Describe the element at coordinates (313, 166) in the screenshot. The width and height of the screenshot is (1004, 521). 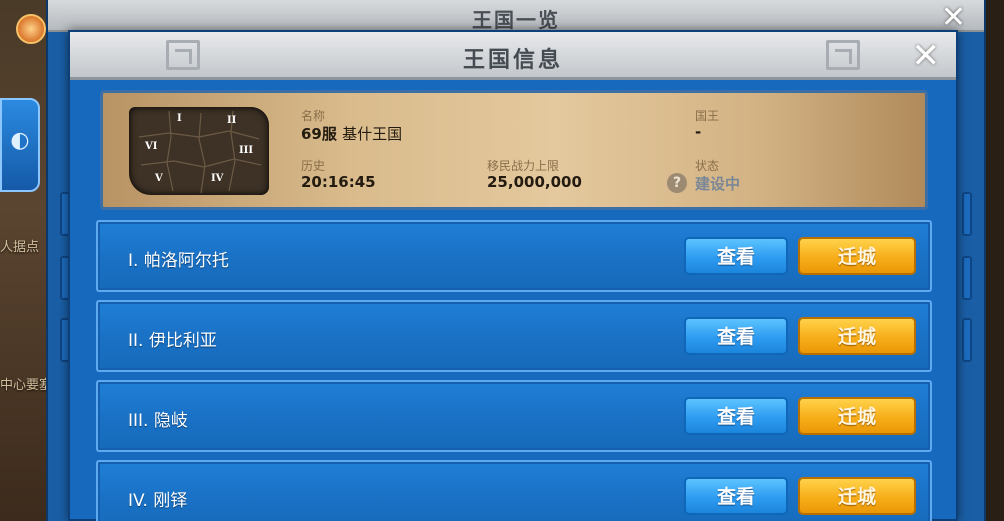
I see `history-label: 历史` at that location.